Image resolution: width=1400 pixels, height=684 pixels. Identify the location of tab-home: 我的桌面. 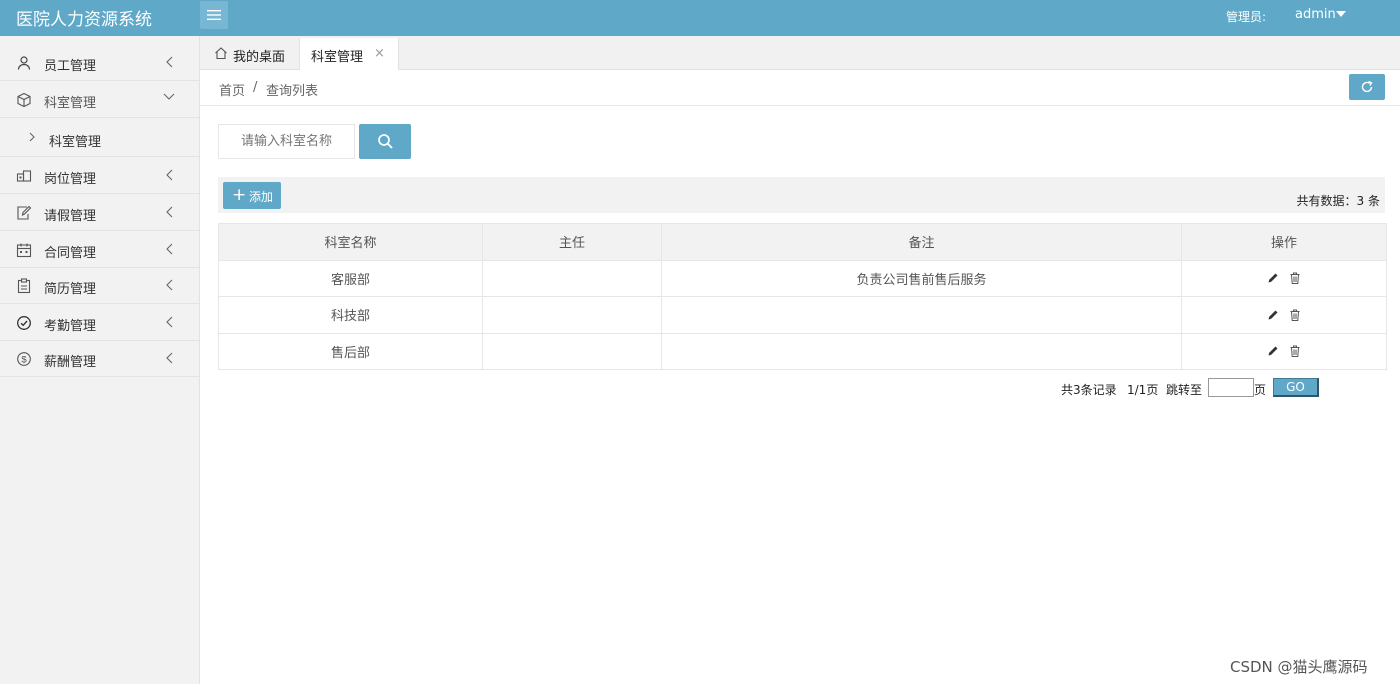
(249, 54).